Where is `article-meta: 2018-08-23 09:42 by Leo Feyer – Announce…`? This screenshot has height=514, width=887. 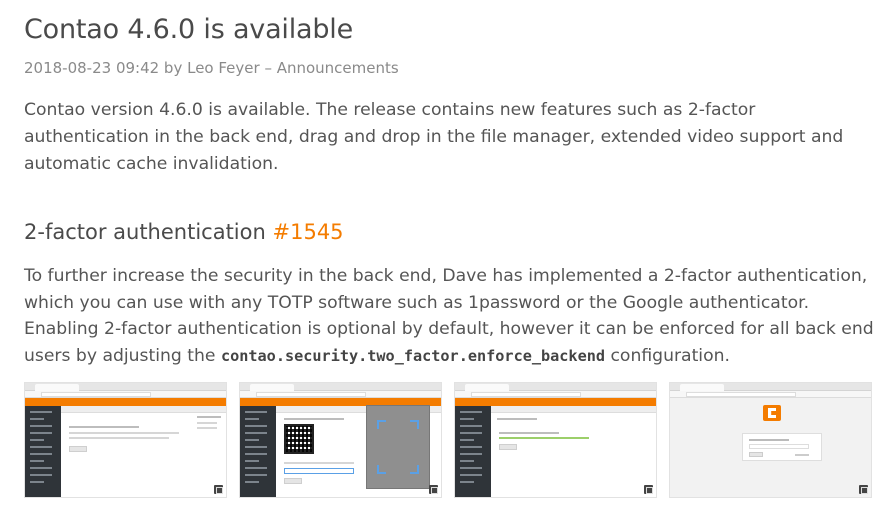 article-meta: 2018-08-23 09:42 by Leo Feyer – Announce… is located at coordinates (211, 68).